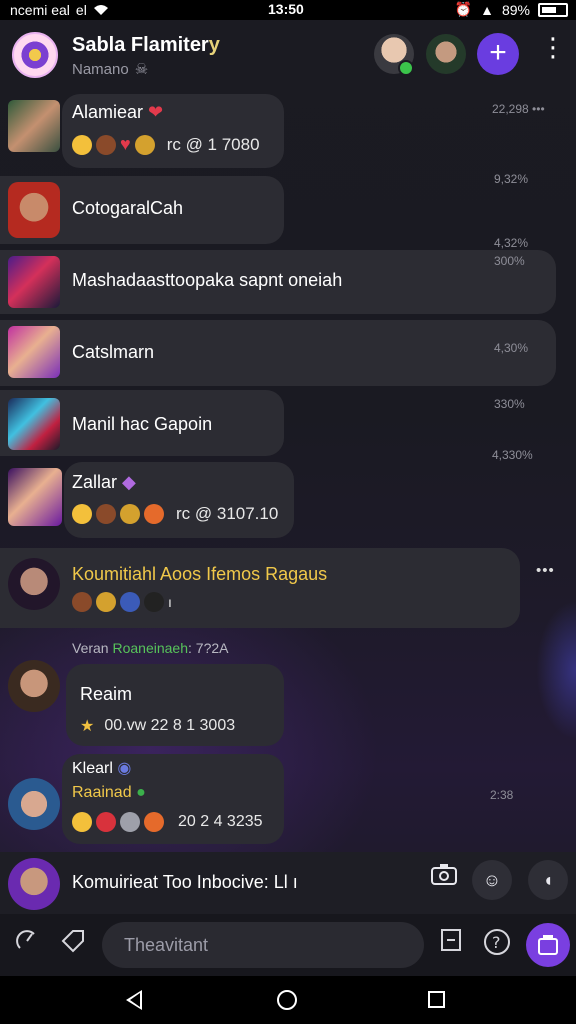 The image size is (576, 1024). What do you see at coordinates (492, 880) in the screenshot?
I see `sticker-icon: ☺` at bounding box center [492, 880].